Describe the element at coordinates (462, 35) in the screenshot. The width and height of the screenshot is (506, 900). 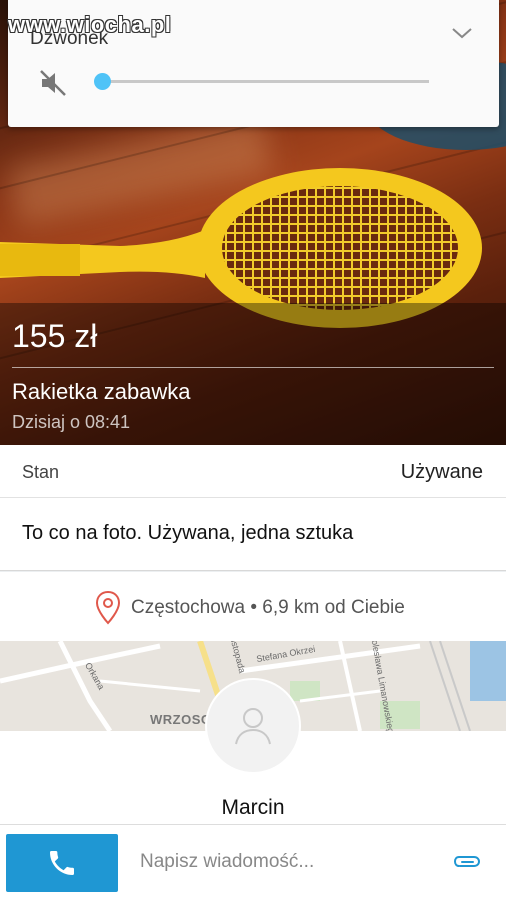
I see `chevron-down-icon` at that location.